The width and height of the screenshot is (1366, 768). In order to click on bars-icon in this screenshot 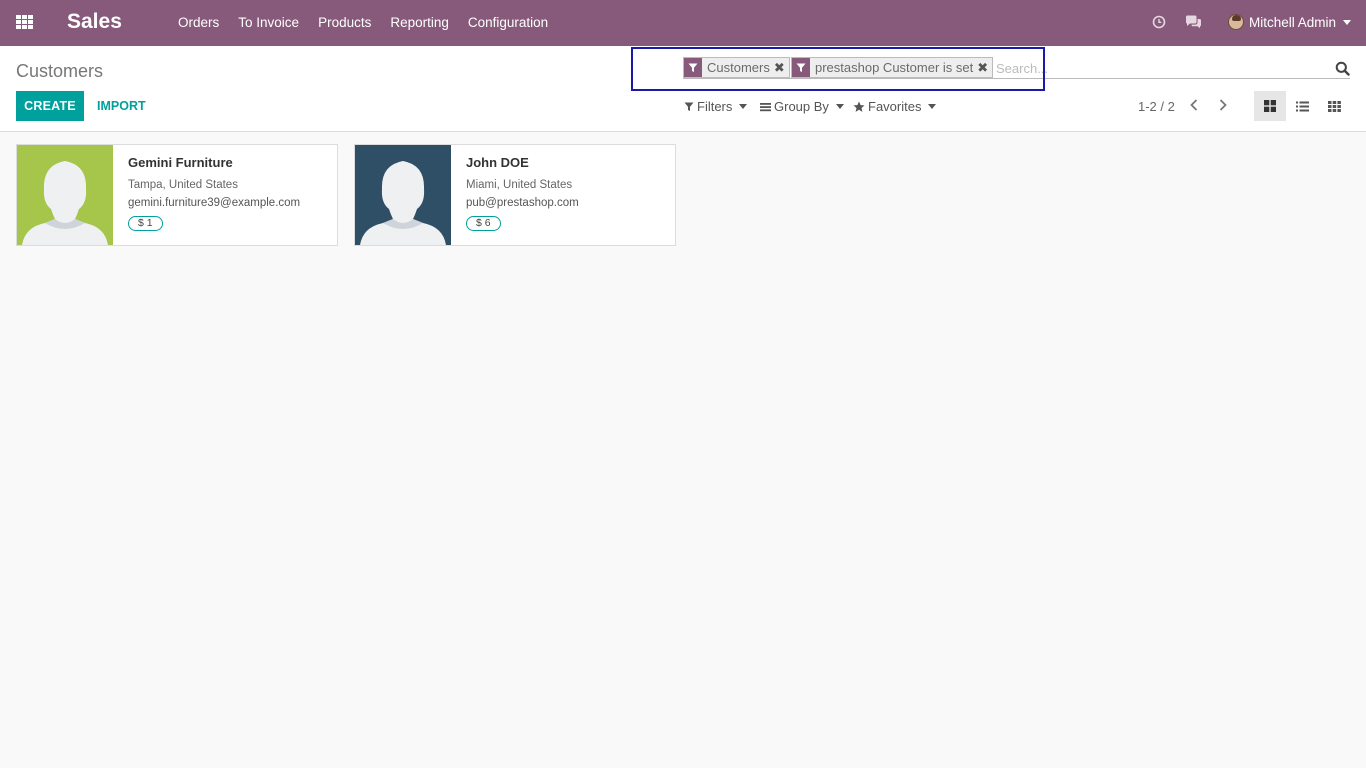, I will do `click(765, 106)`.